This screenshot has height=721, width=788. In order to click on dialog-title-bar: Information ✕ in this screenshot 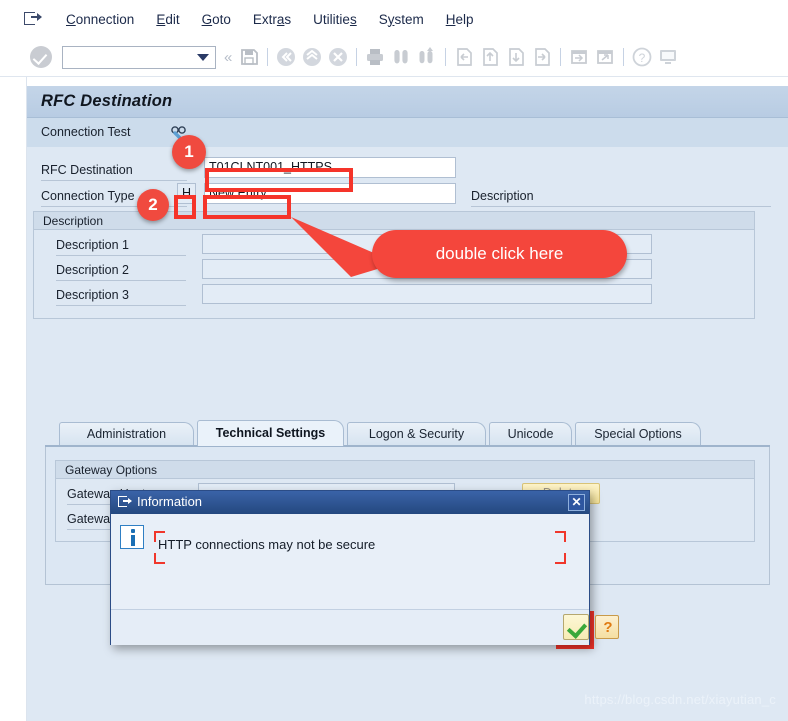, I will do `click(350, 502)`.